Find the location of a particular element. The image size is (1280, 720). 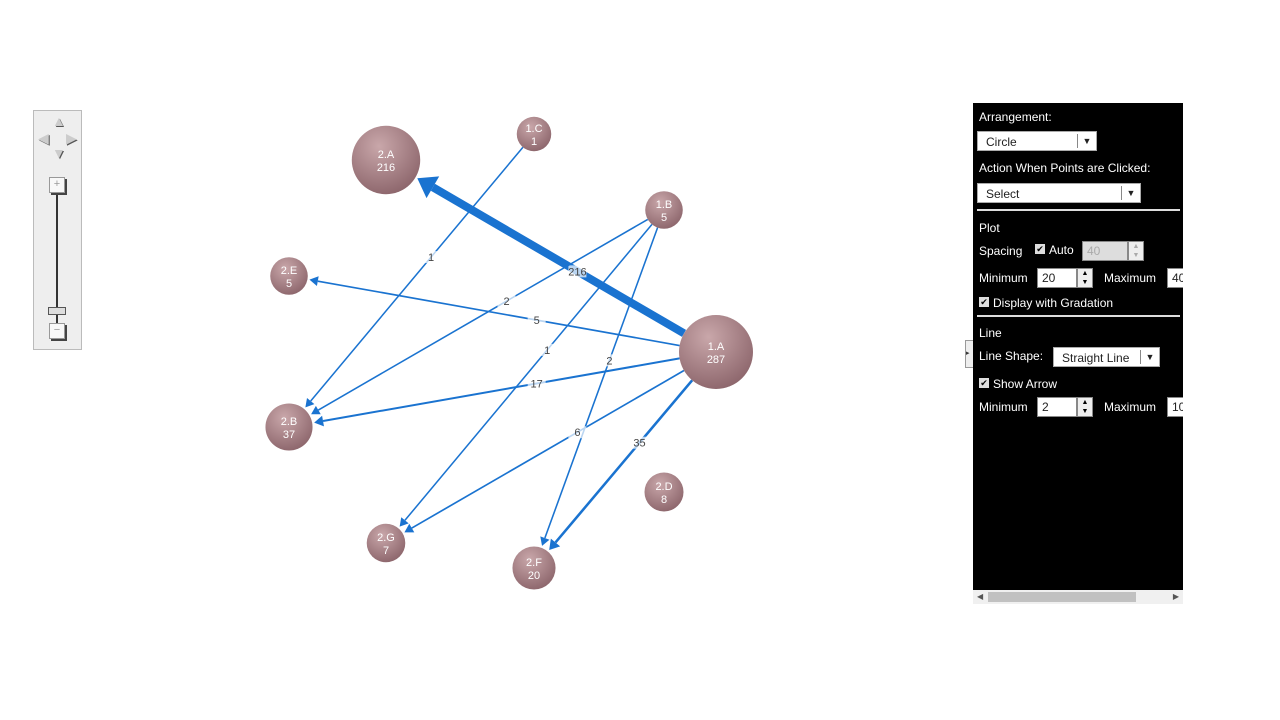

action-select: Select ▼ is located at coordinates (1059, 193).